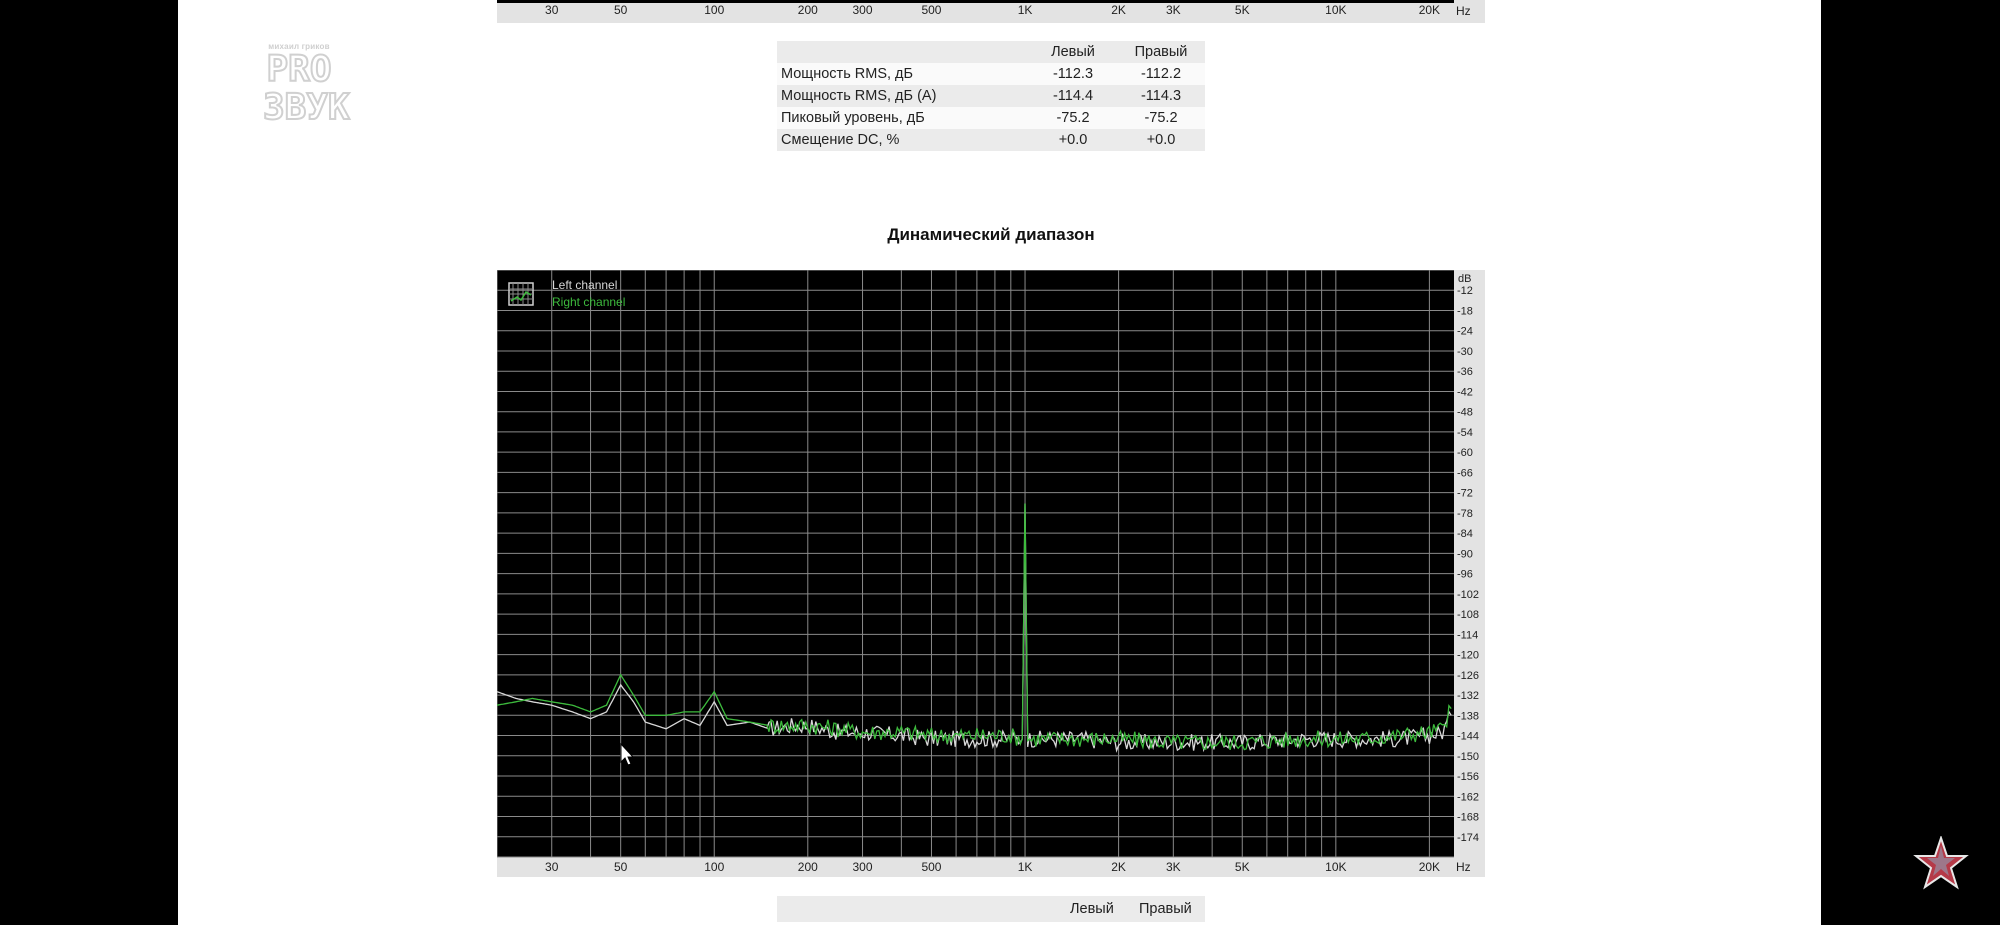 This screenshot has height=925, width=2000. I want to click on y-tick-label: -174, so click(1468, 838).